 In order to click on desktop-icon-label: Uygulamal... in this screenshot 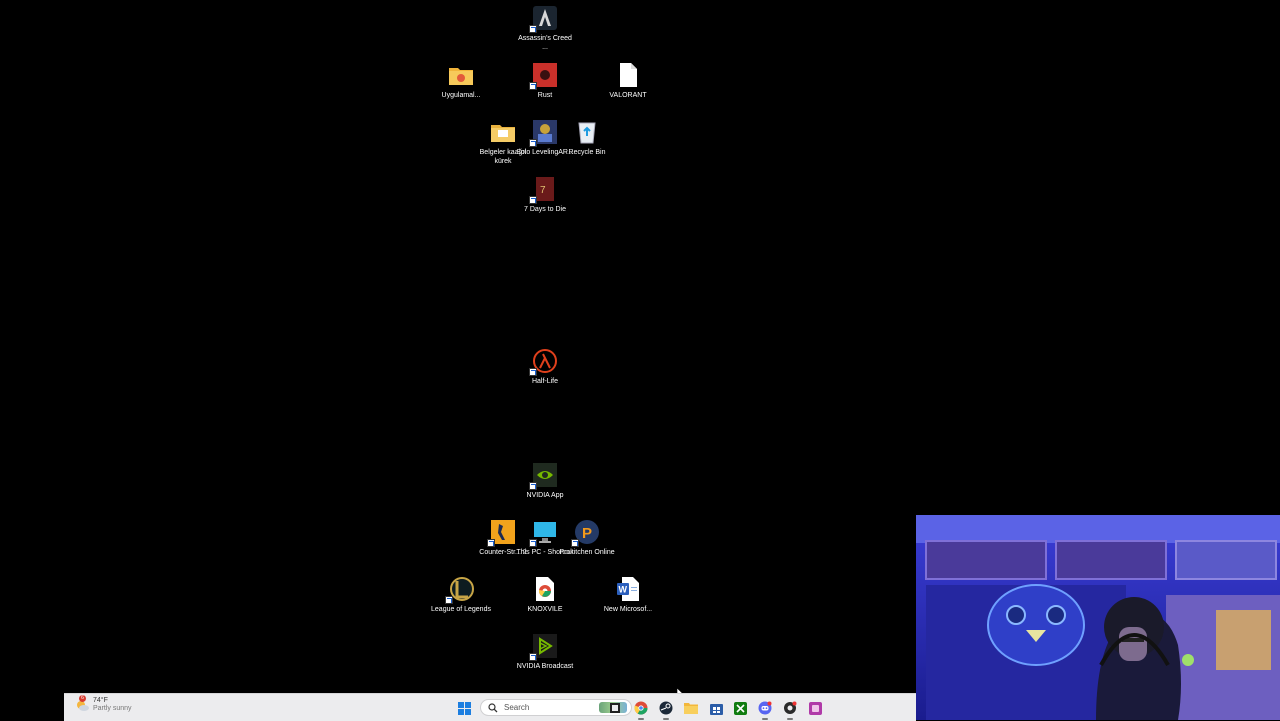, I will do `click(461, 95)`.